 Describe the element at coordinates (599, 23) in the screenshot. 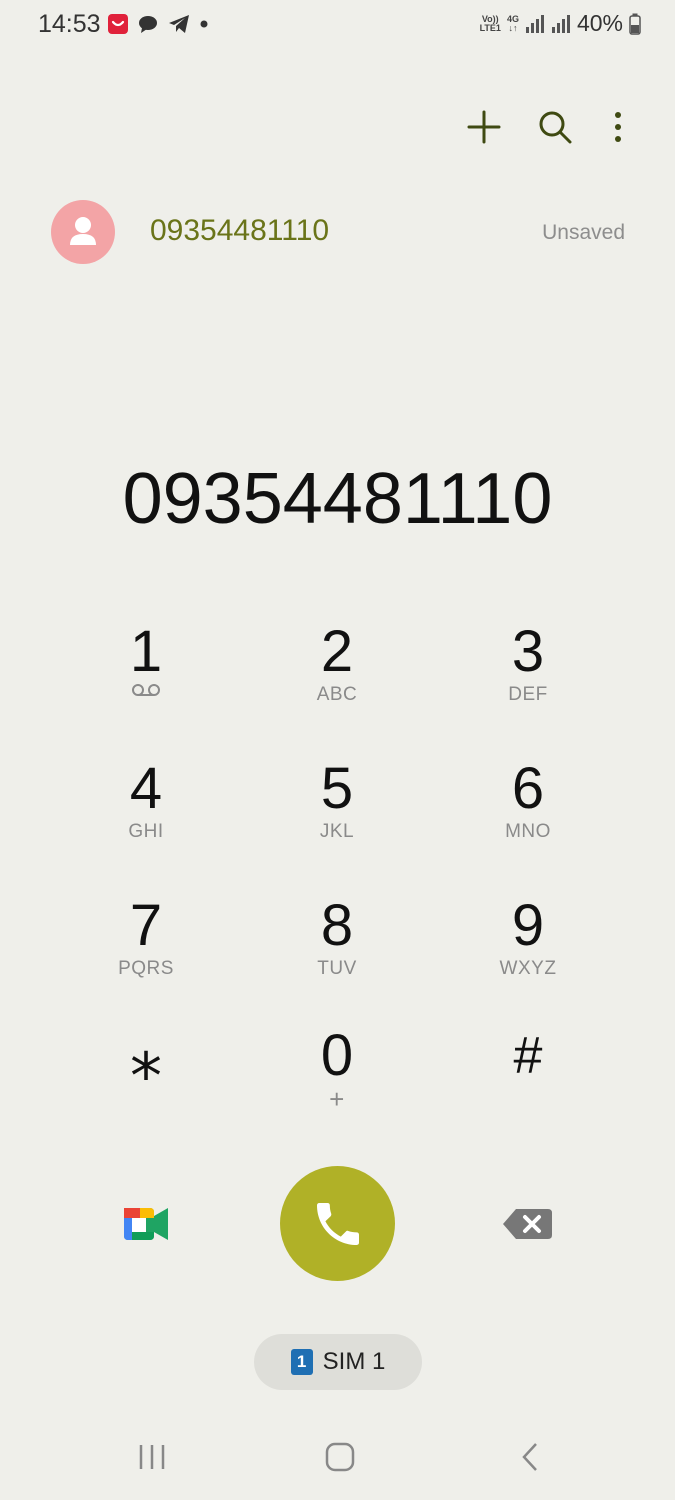

I see `battery-percent: 40%` at that location.